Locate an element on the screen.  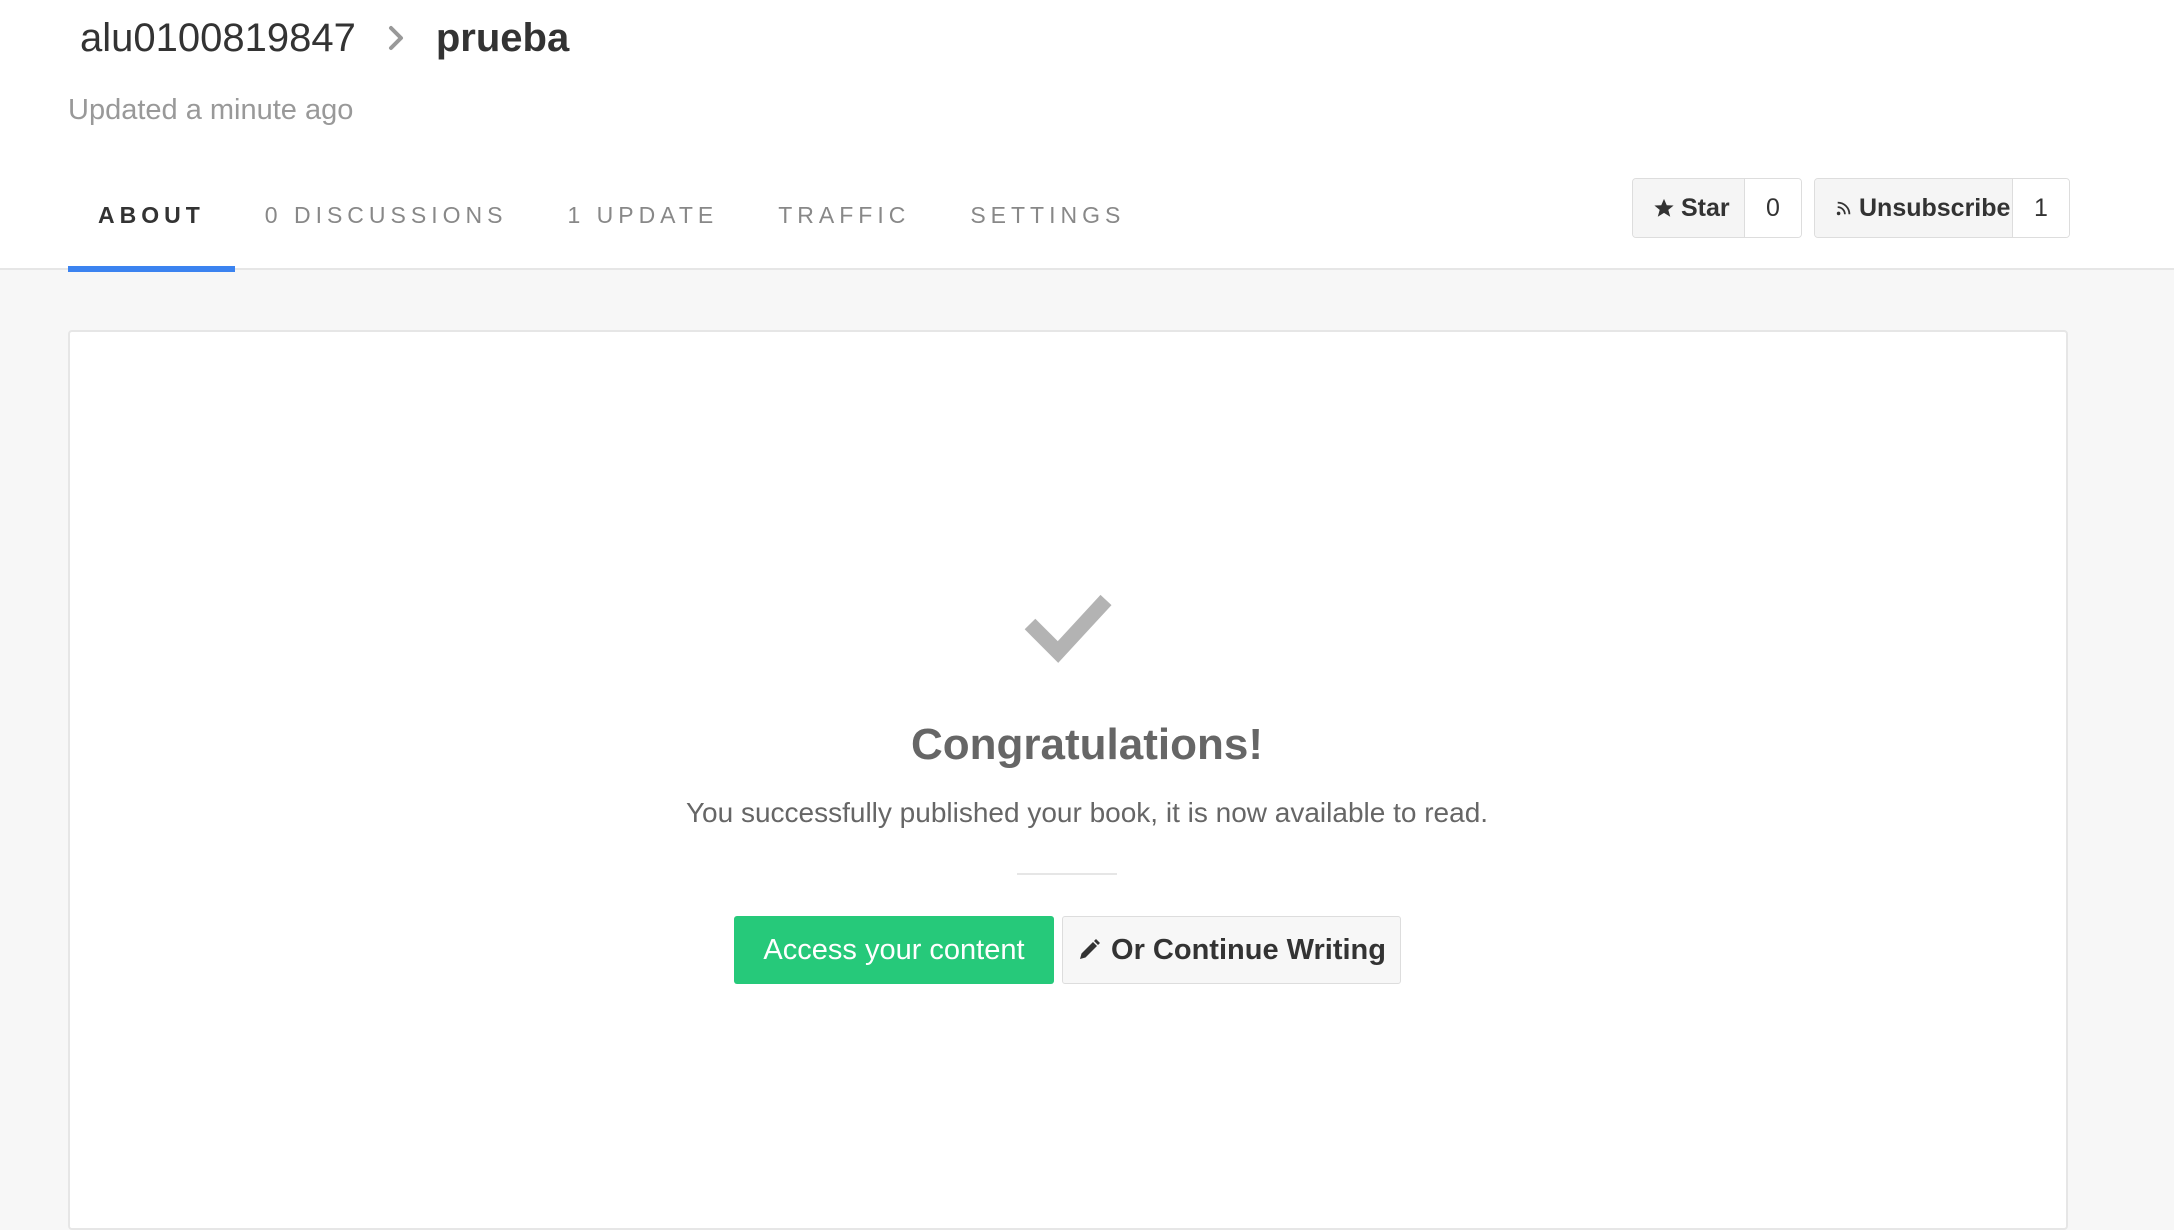
success-title: Congratulations! is located at coordinates (1087, 744).